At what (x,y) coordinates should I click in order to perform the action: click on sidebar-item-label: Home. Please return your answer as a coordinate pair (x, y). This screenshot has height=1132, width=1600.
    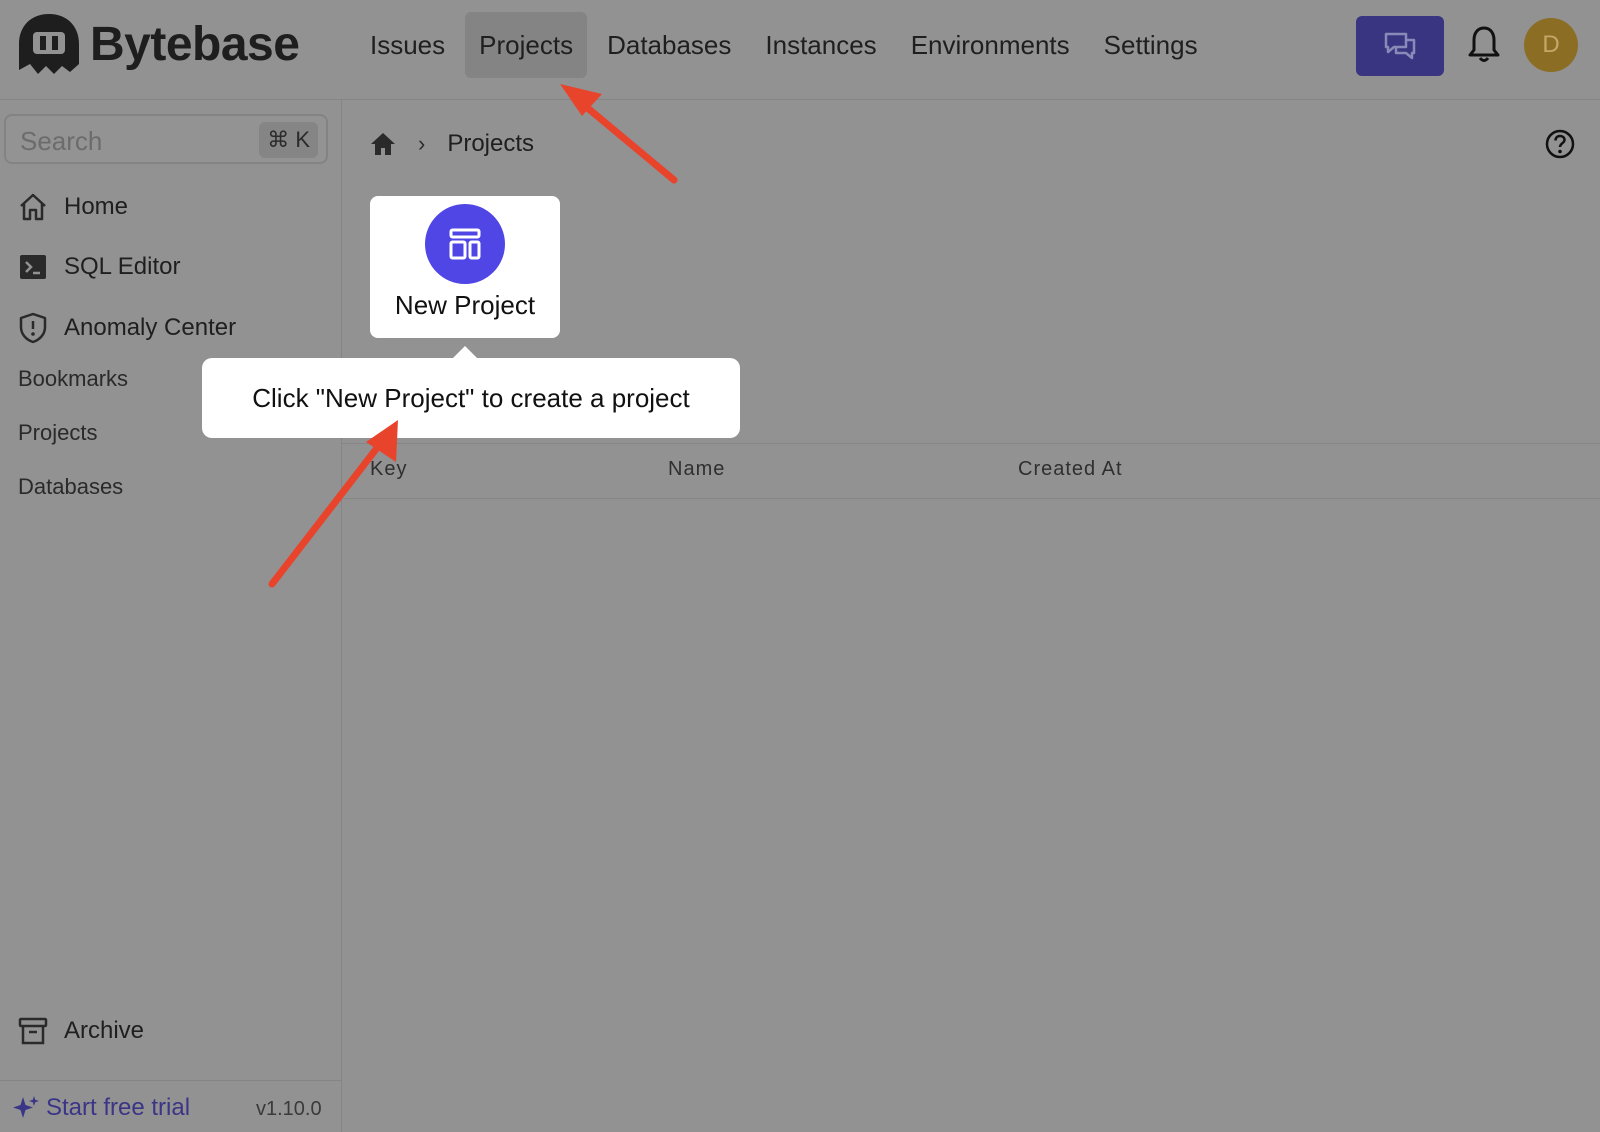
    Looking at the image, I should click on (96, 206).